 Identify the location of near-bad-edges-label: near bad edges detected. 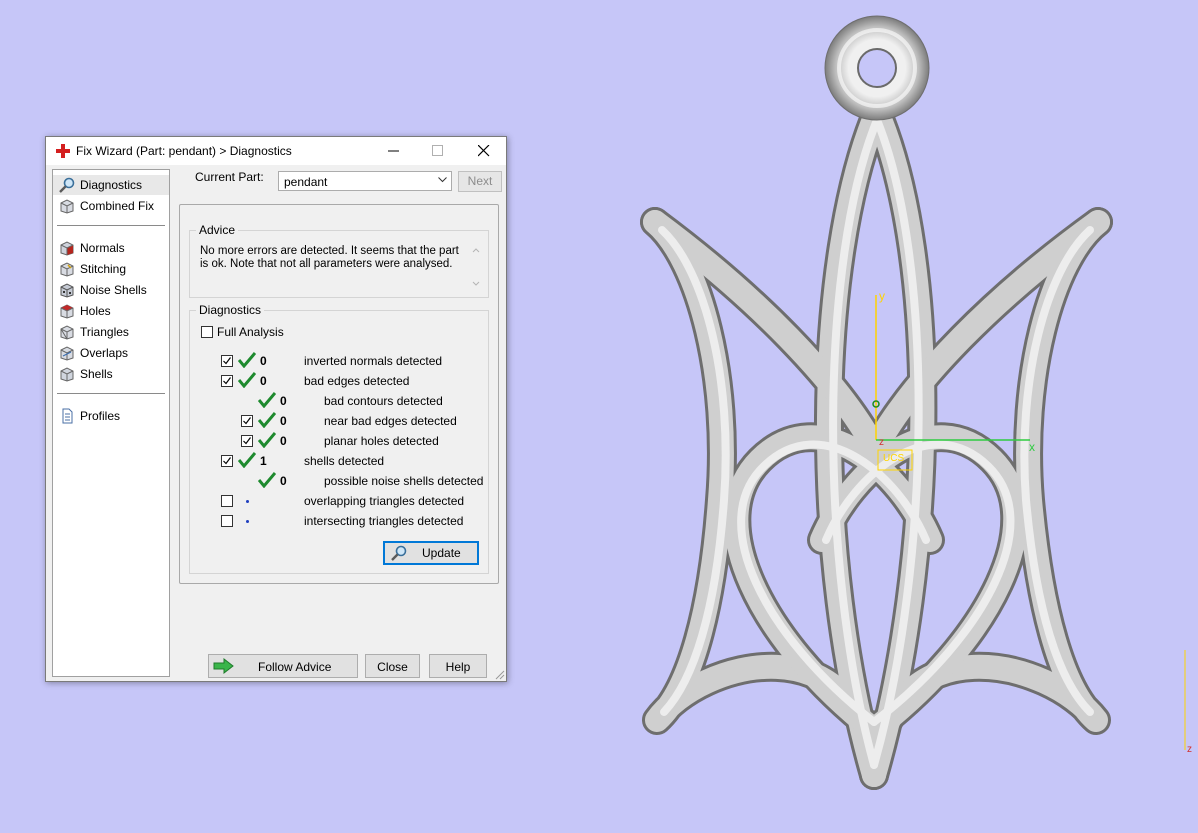
(390, 421).